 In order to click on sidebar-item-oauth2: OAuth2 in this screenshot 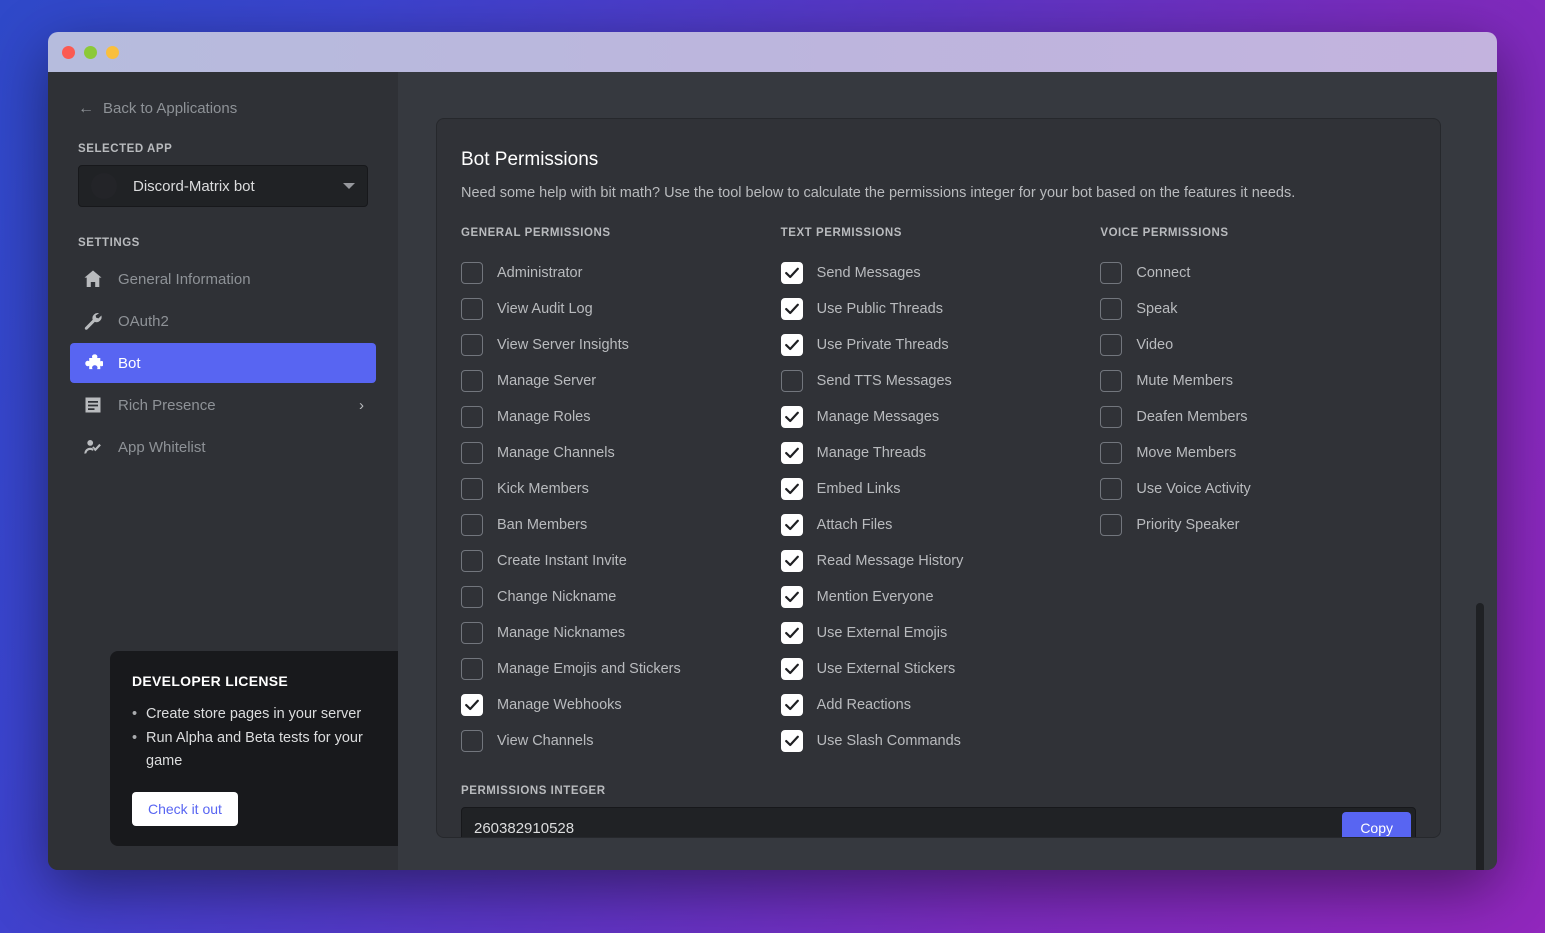, I will do `click(223, 321)`.